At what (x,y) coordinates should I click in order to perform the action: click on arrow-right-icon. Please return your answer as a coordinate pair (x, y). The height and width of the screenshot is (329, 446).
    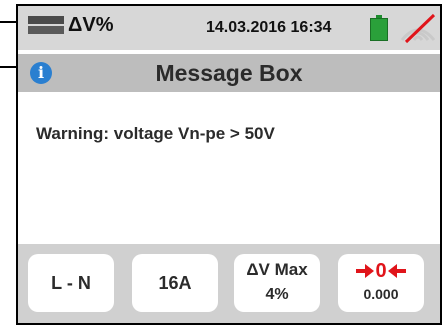
    Looking at the image, I should click on (365, 271).